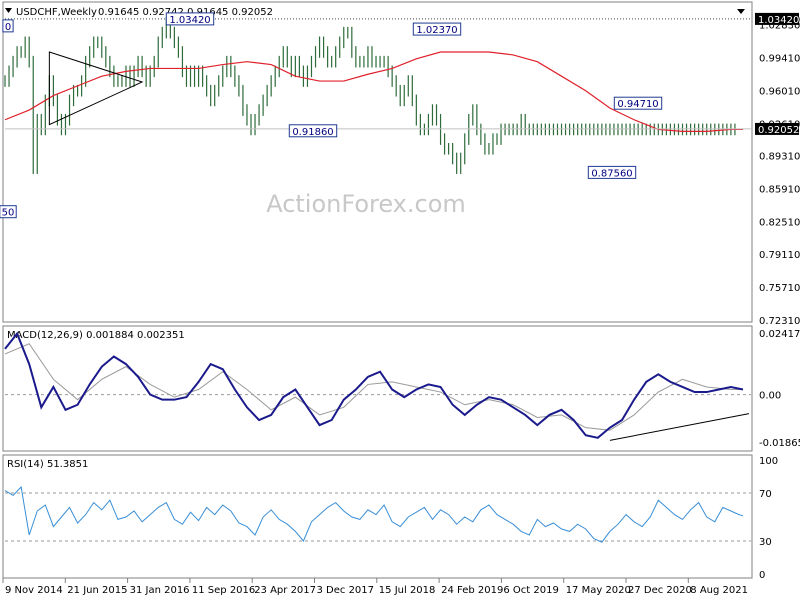  I want to click on rsi-y-tick: 100, so click(768, 461).